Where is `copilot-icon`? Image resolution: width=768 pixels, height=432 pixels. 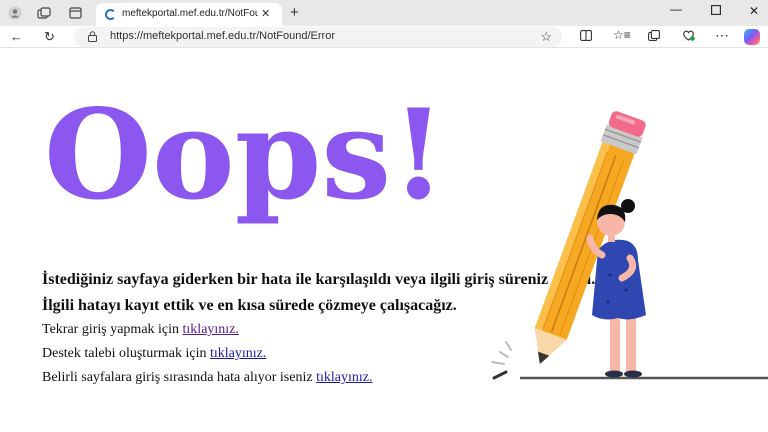 copilot-icon is located at coordinates (752, 37).